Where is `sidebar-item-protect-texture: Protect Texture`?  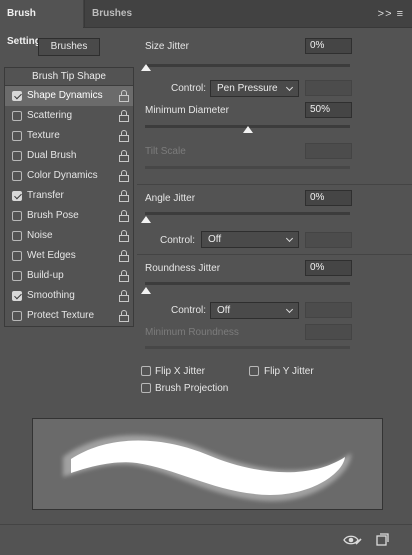
sidebar-item-protect-texture: Protect Texture is located at coordinates (69, 316).